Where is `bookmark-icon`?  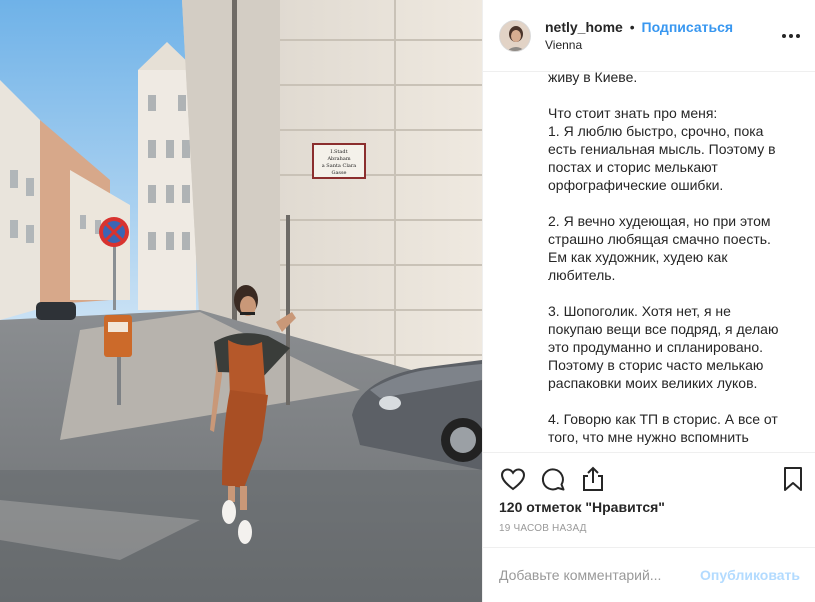 bookmark-icon is located at coordinates (793, 479).